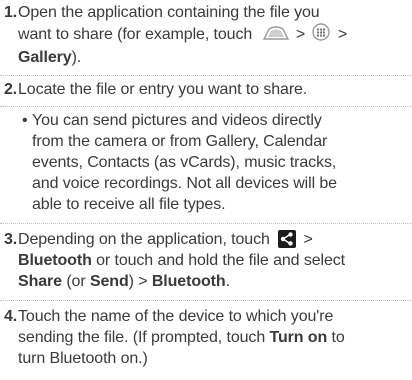  What do you see at coordinates (287, 238) in the screenshot?
I see `share-icon` at bounding box center [287, 238].